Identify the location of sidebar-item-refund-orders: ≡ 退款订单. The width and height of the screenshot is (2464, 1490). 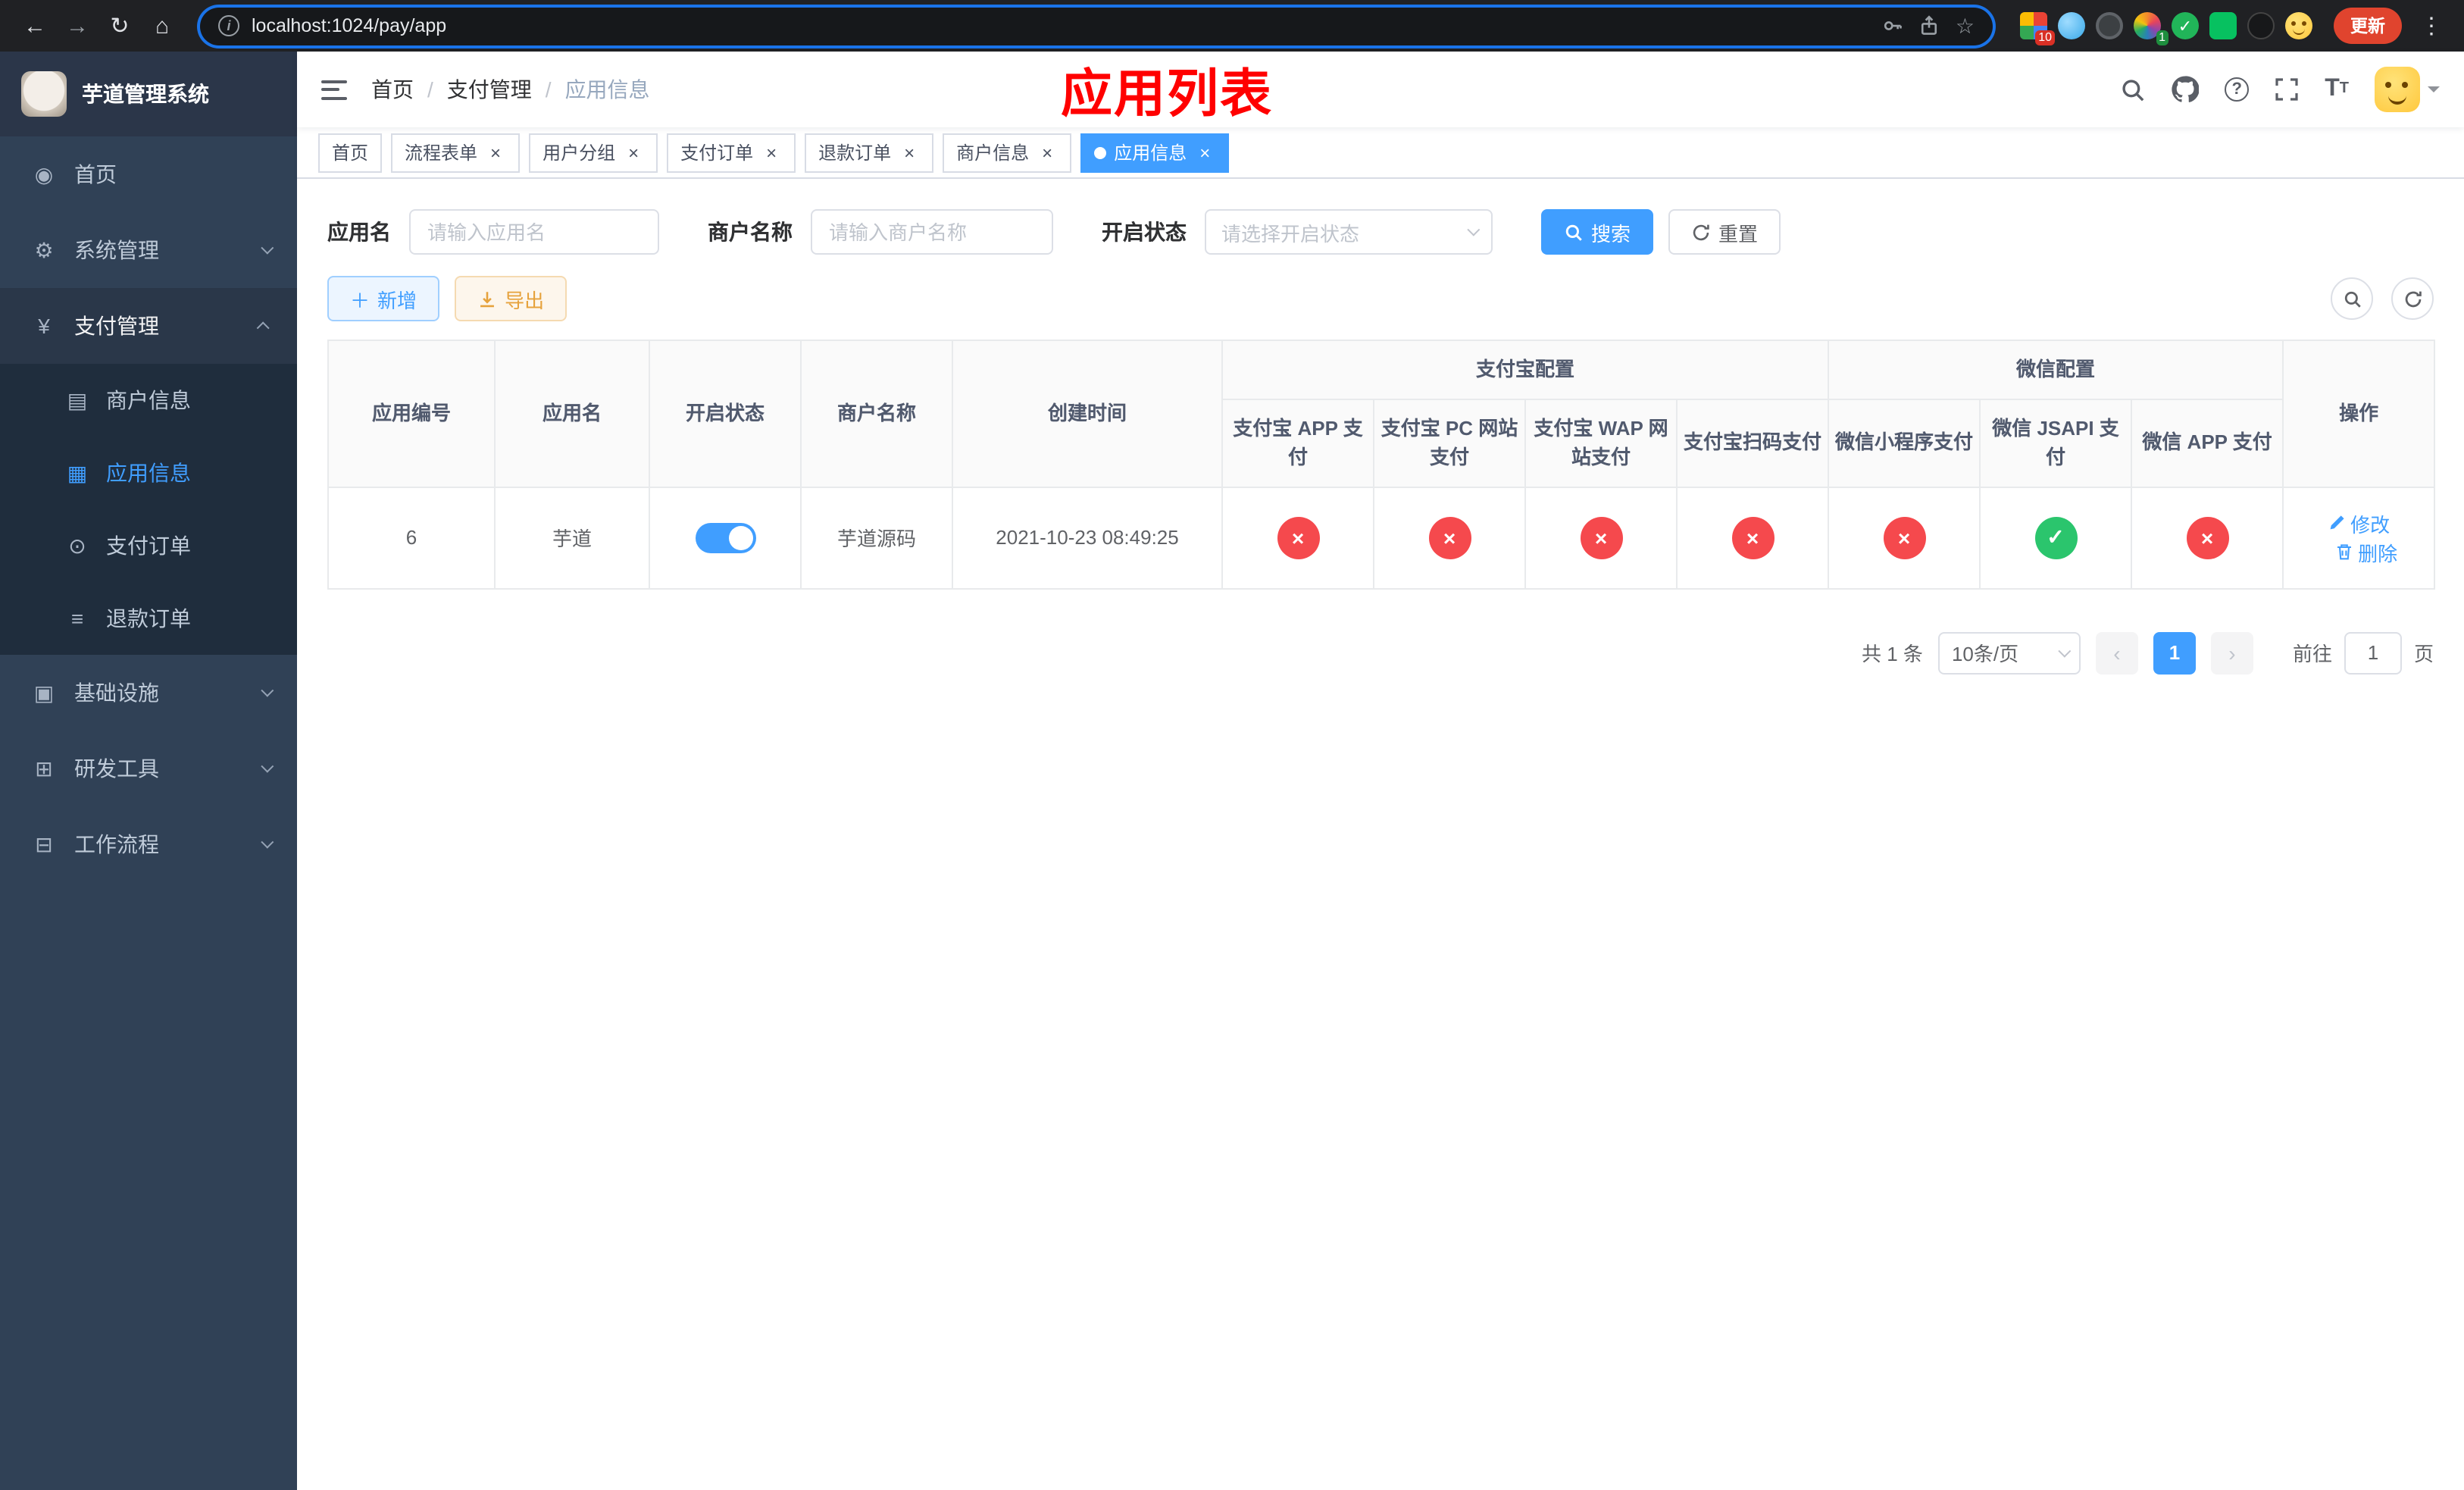
(148, 618).